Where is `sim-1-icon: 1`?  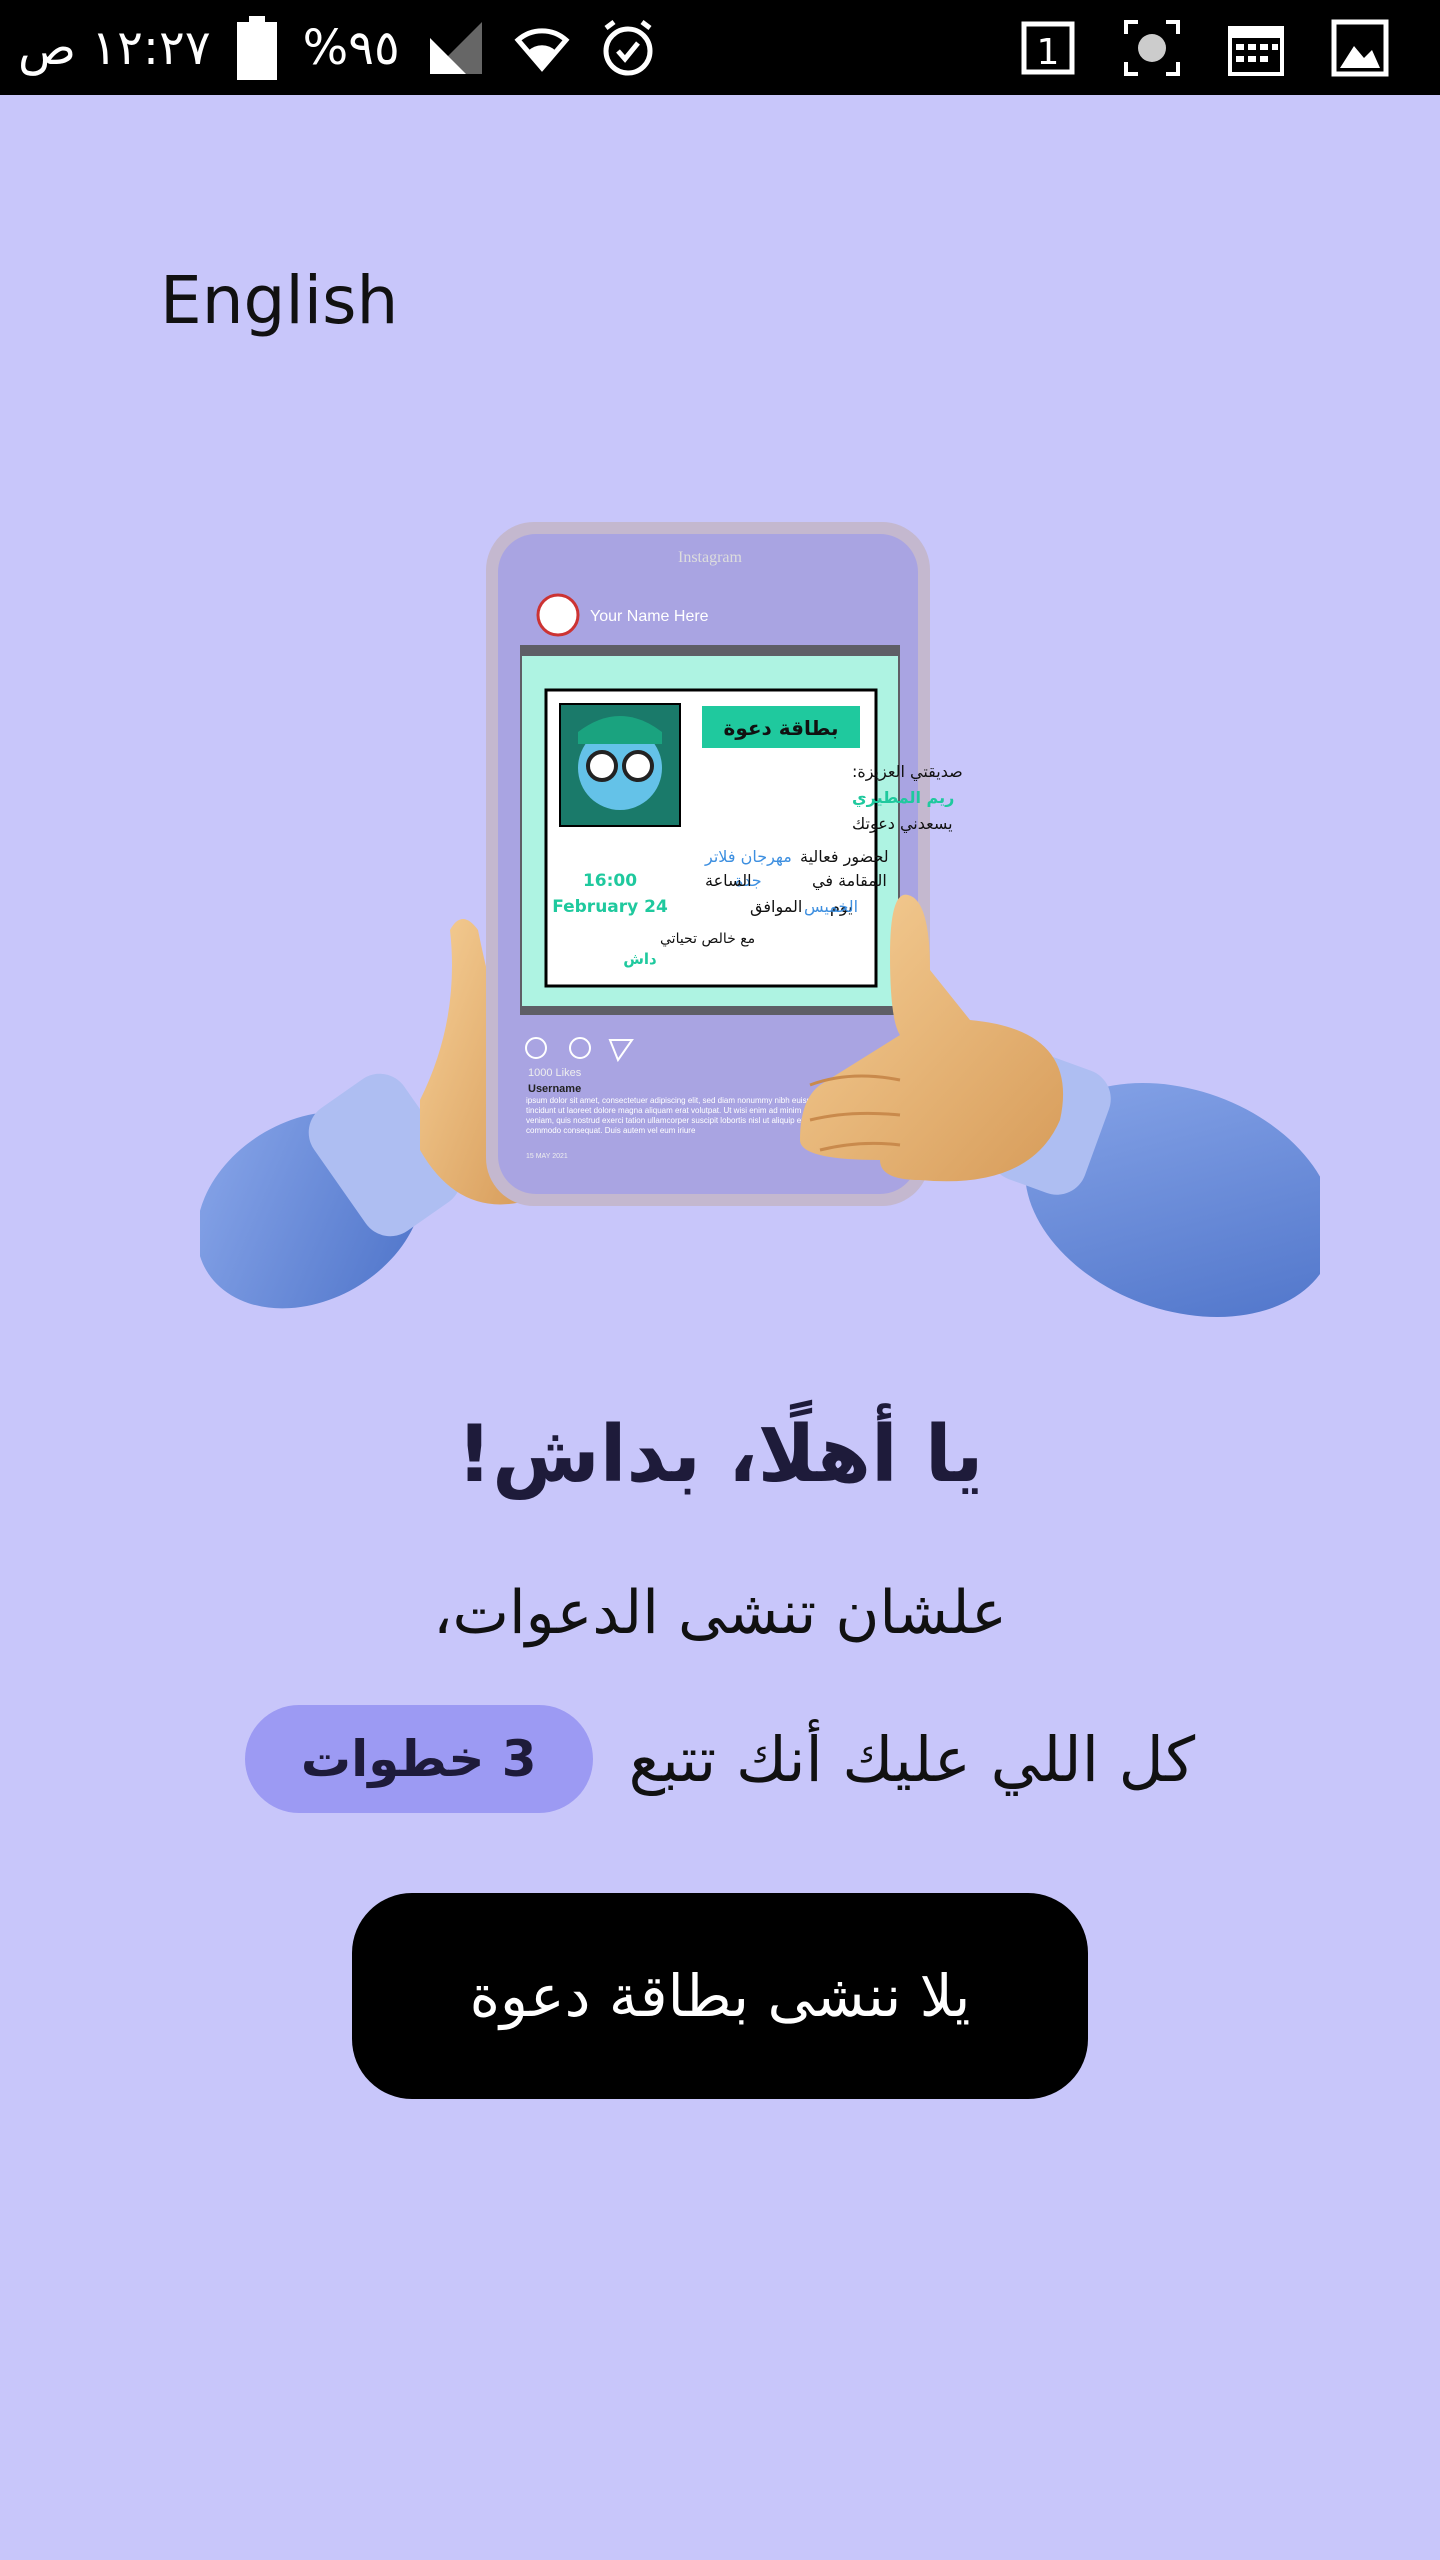
sim-1-icon: 1 is located at coordinates (1048, 48).